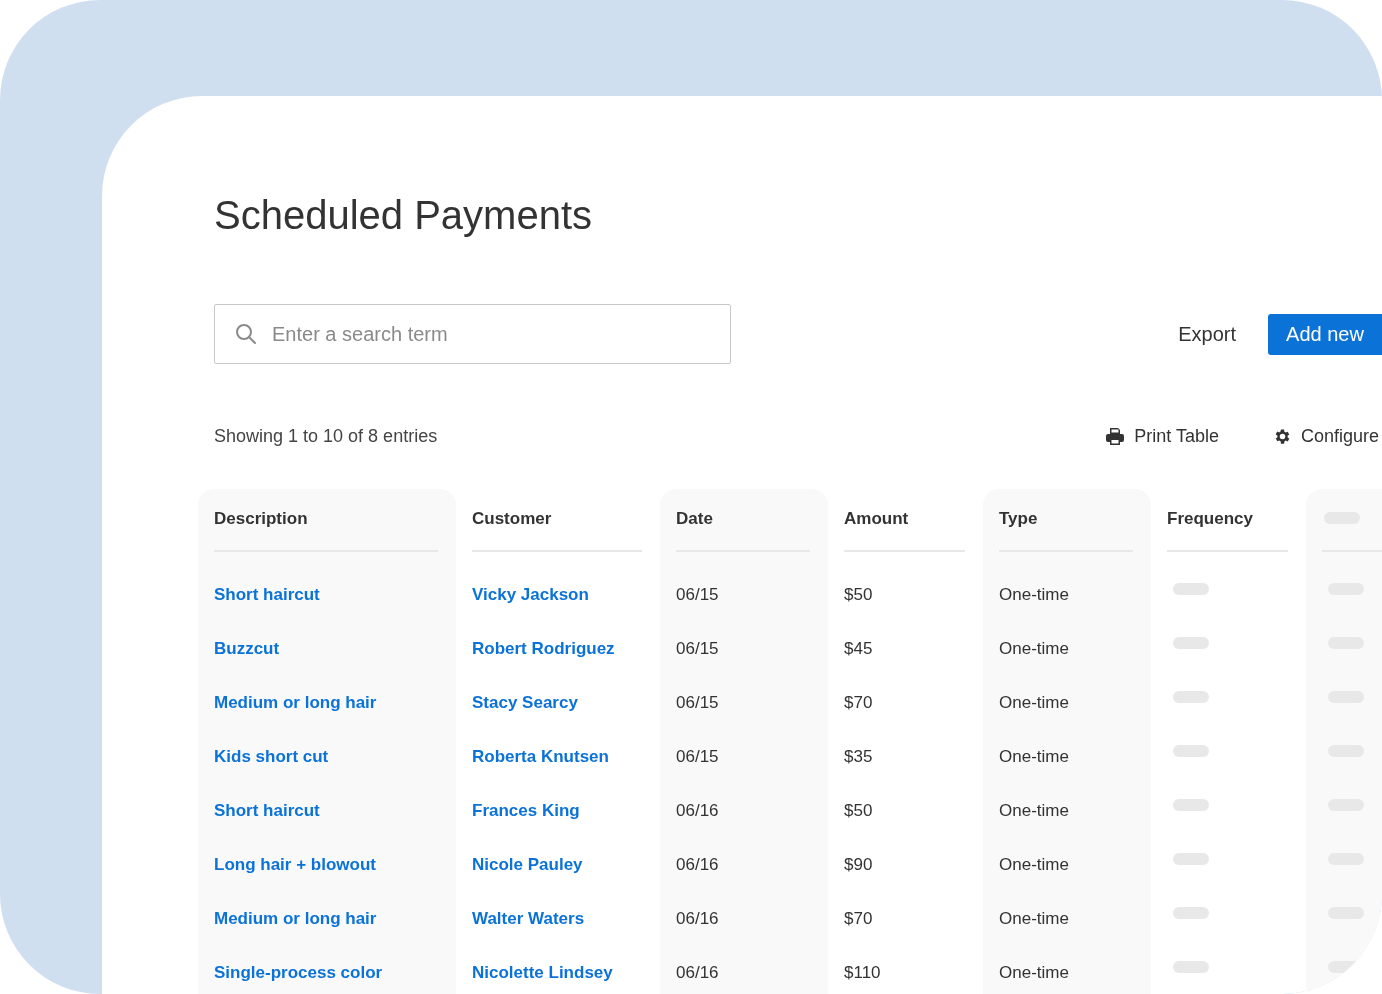 The image size is (1382, 994). What do you see at coordinates (525, 703) in the screenshot?
I see `customer-link: Stacy Searcy` at bounding box center [525, 703].